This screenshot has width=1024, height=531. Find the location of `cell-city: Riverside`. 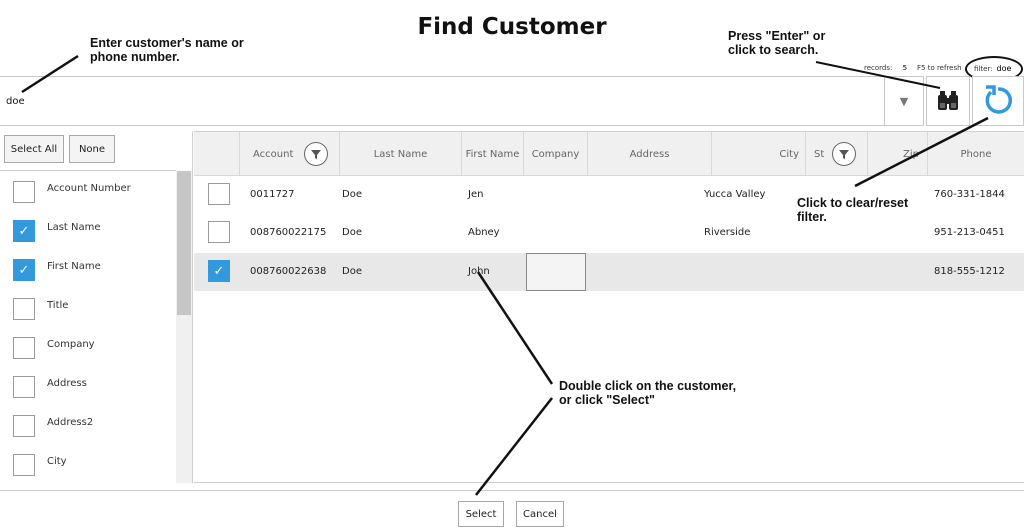

cell-city: Riverside is located at coordinates (727, 232).